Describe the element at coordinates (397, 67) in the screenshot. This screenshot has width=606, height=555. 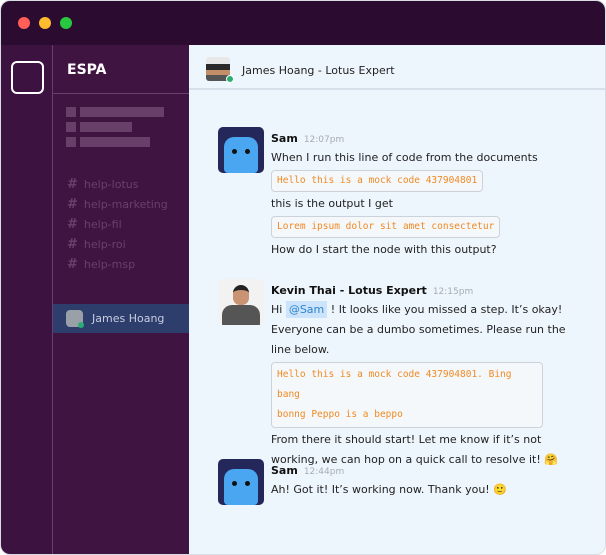
I see `chat-header: James Hoang - Lotus Expert` at that location.